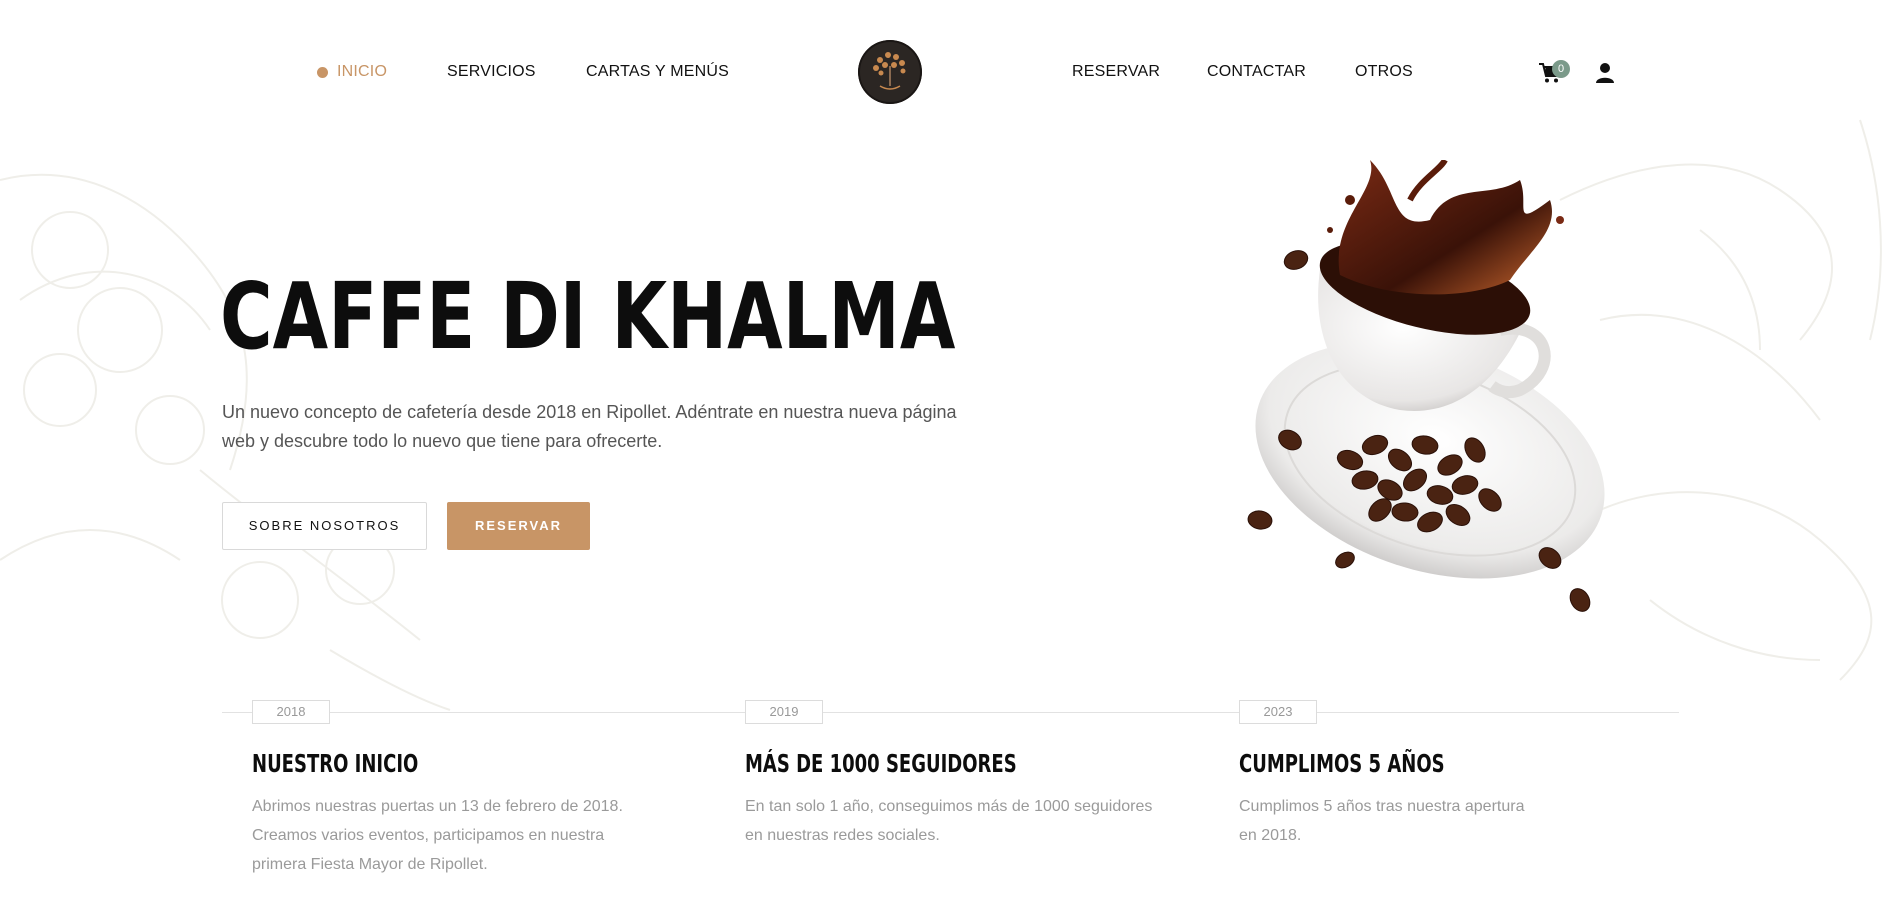 The height and width of the screenshot is (923, 1901). What do you see at coordinates (1561, 69) in the screenshot?
I see `cart-count-badge: 0` at bounding box center [1561, 69].